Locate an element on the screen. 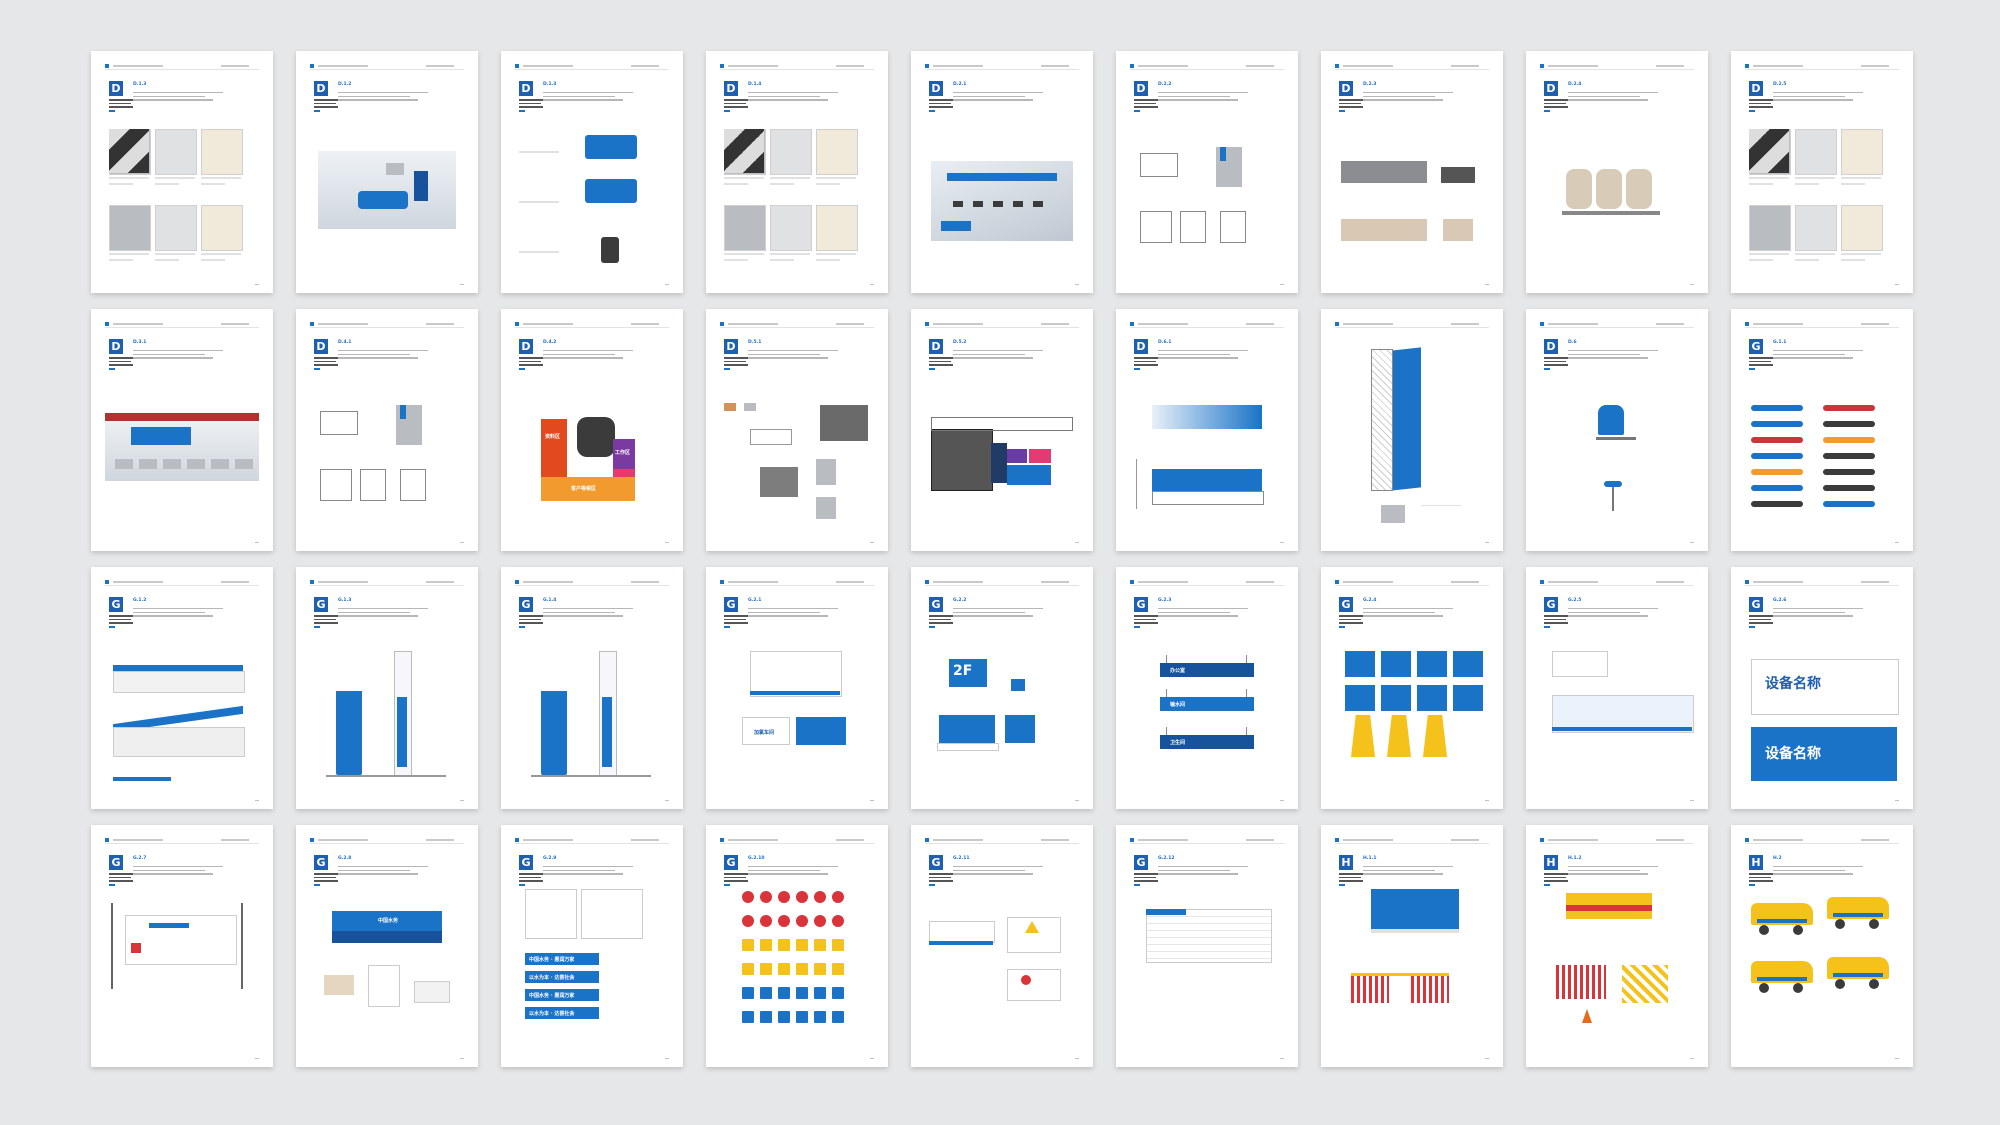 The image size is (2000, 1125). manual-page-27: G G.2.6 设备名称 设备名称 is located at coordinates (1822, 688).